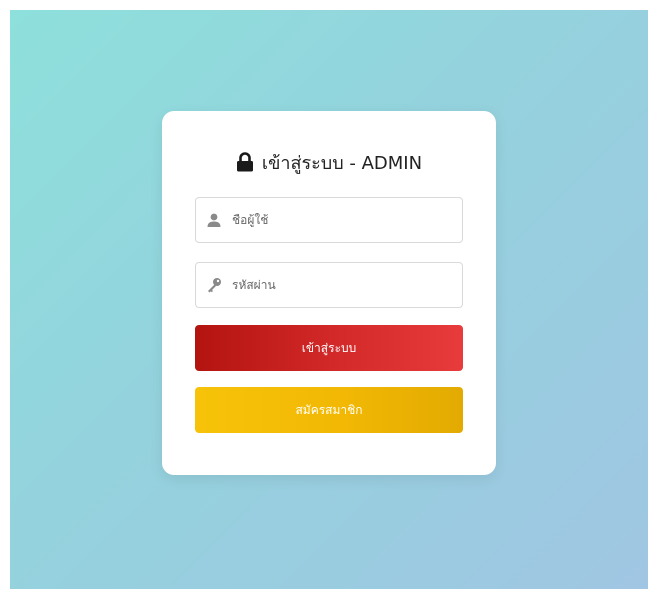 The image size is (648, 589). Describe the element at coordinates (342, 285) in the screenshot. I see `password-input` at that location.